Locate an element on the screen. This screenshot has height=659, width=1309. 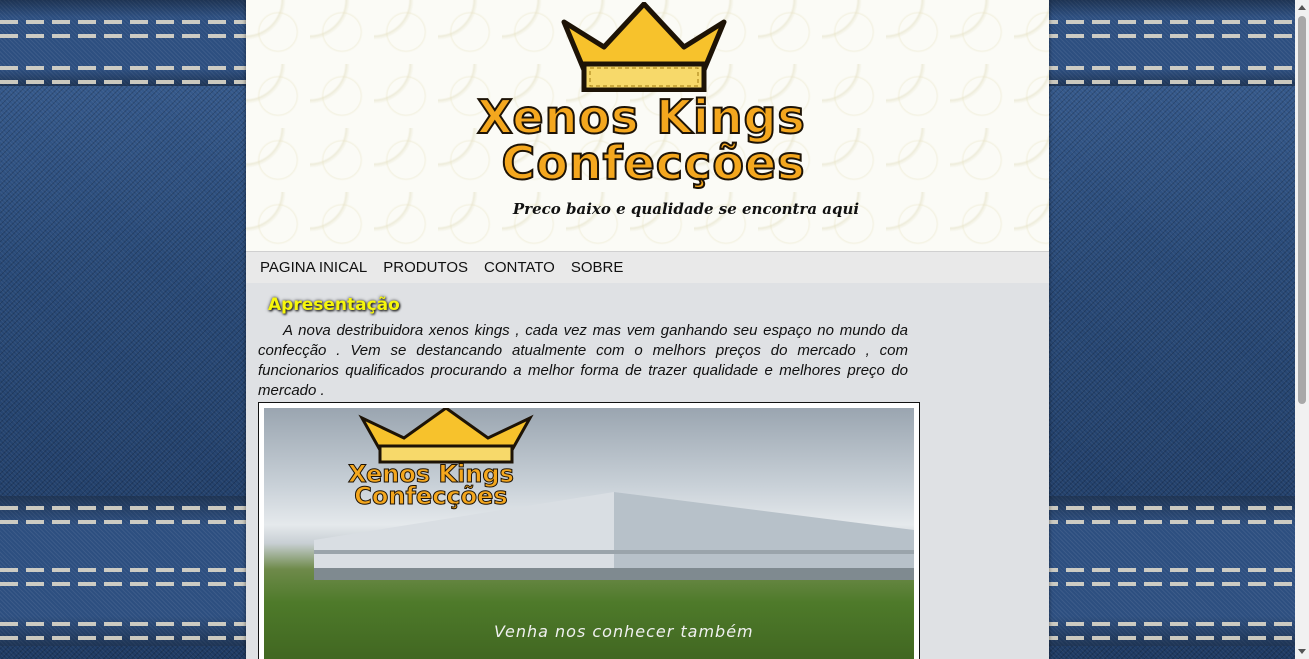
nav-item-produtos: PRODUTOS is located at coordinates (425, 267).